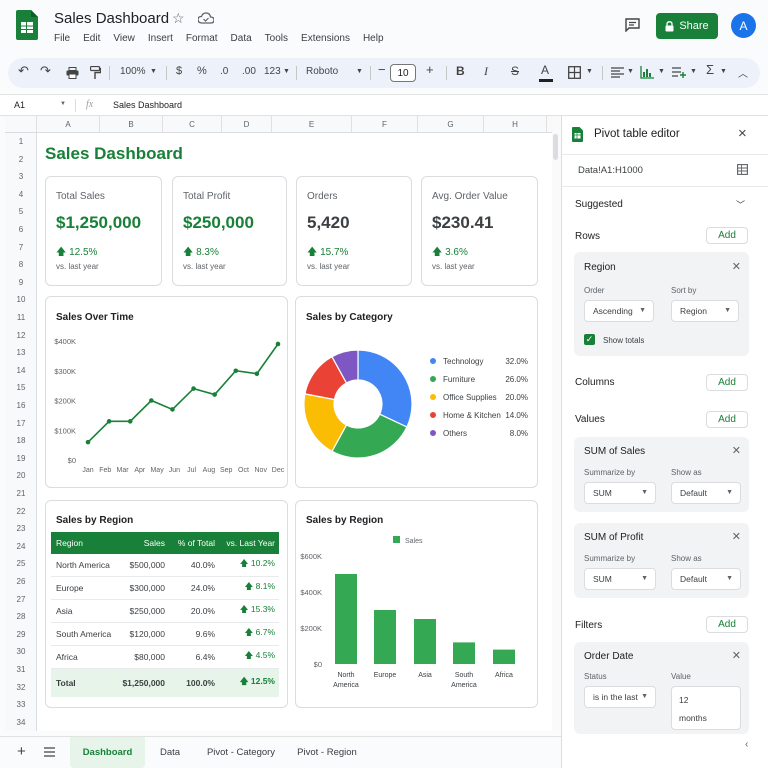 The width and height of the screenshot is (768, 768). I want to click on status-select: is in the last ▼, so click(620, 697).